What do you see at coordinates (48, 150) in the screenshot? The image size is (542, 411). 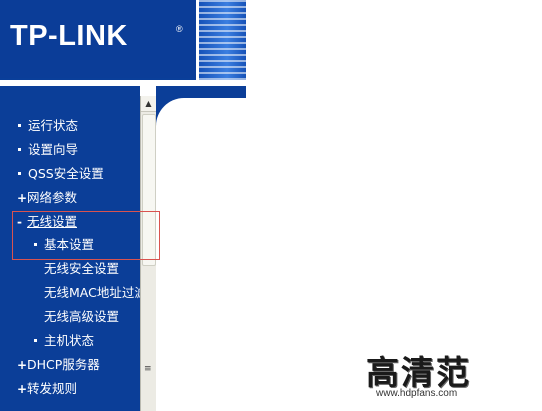 I see `sidebar-item-wizard: 设置向导` at bounding box center [48, 150].